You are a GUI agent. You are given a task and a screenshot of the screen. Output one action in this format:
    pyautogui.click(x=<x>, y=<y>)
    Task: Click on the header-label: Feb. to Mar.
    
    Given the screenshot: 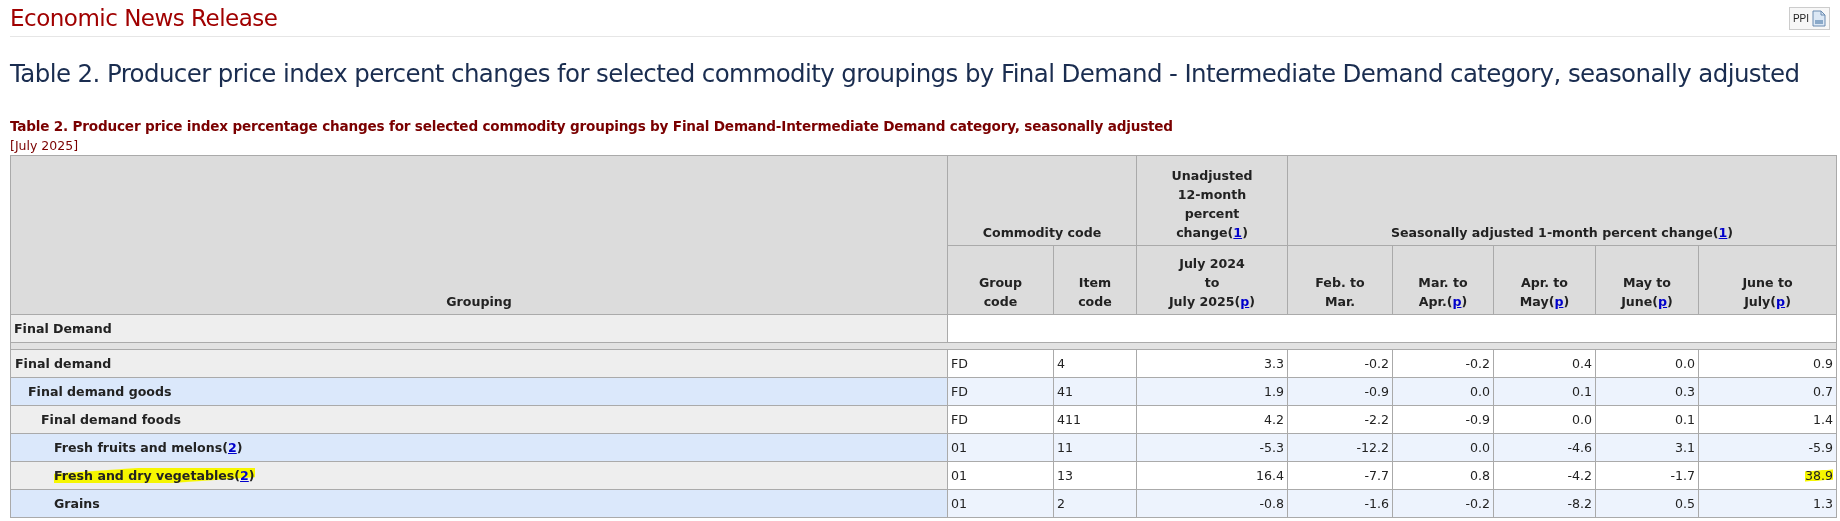 What is the action you would take?
    pyautogui.click(x=1340, y=292)
    